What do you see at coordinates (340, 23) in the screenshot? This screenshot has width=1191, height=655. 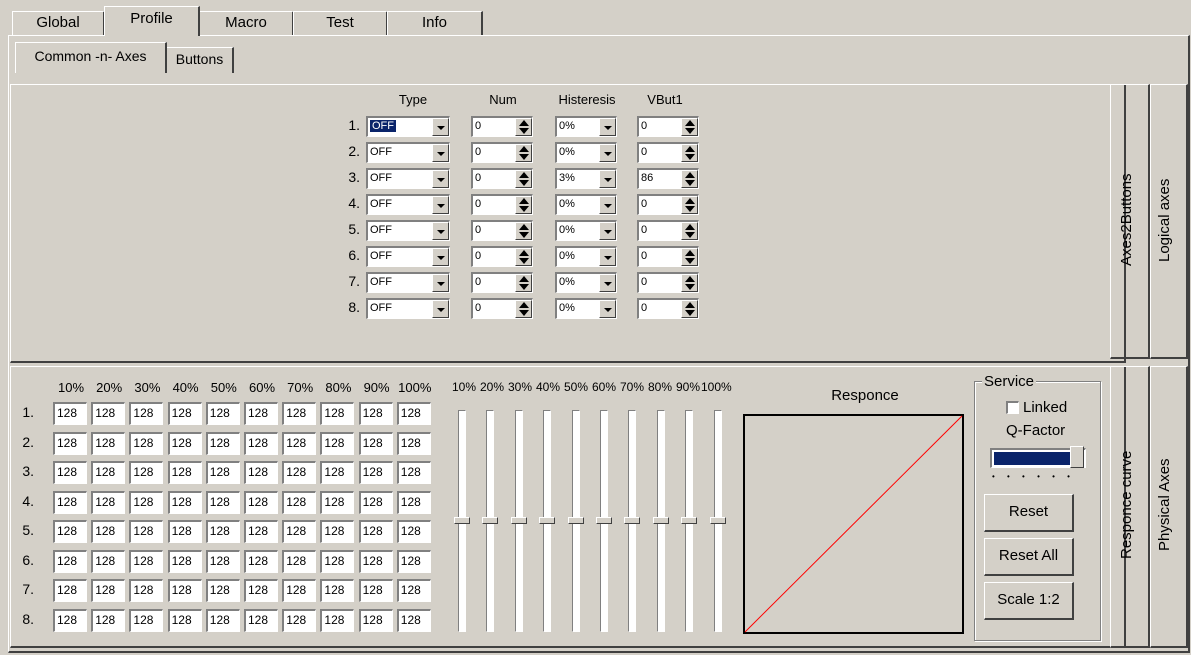 I see `tab-test: Test` at bounding box center [340, 23].